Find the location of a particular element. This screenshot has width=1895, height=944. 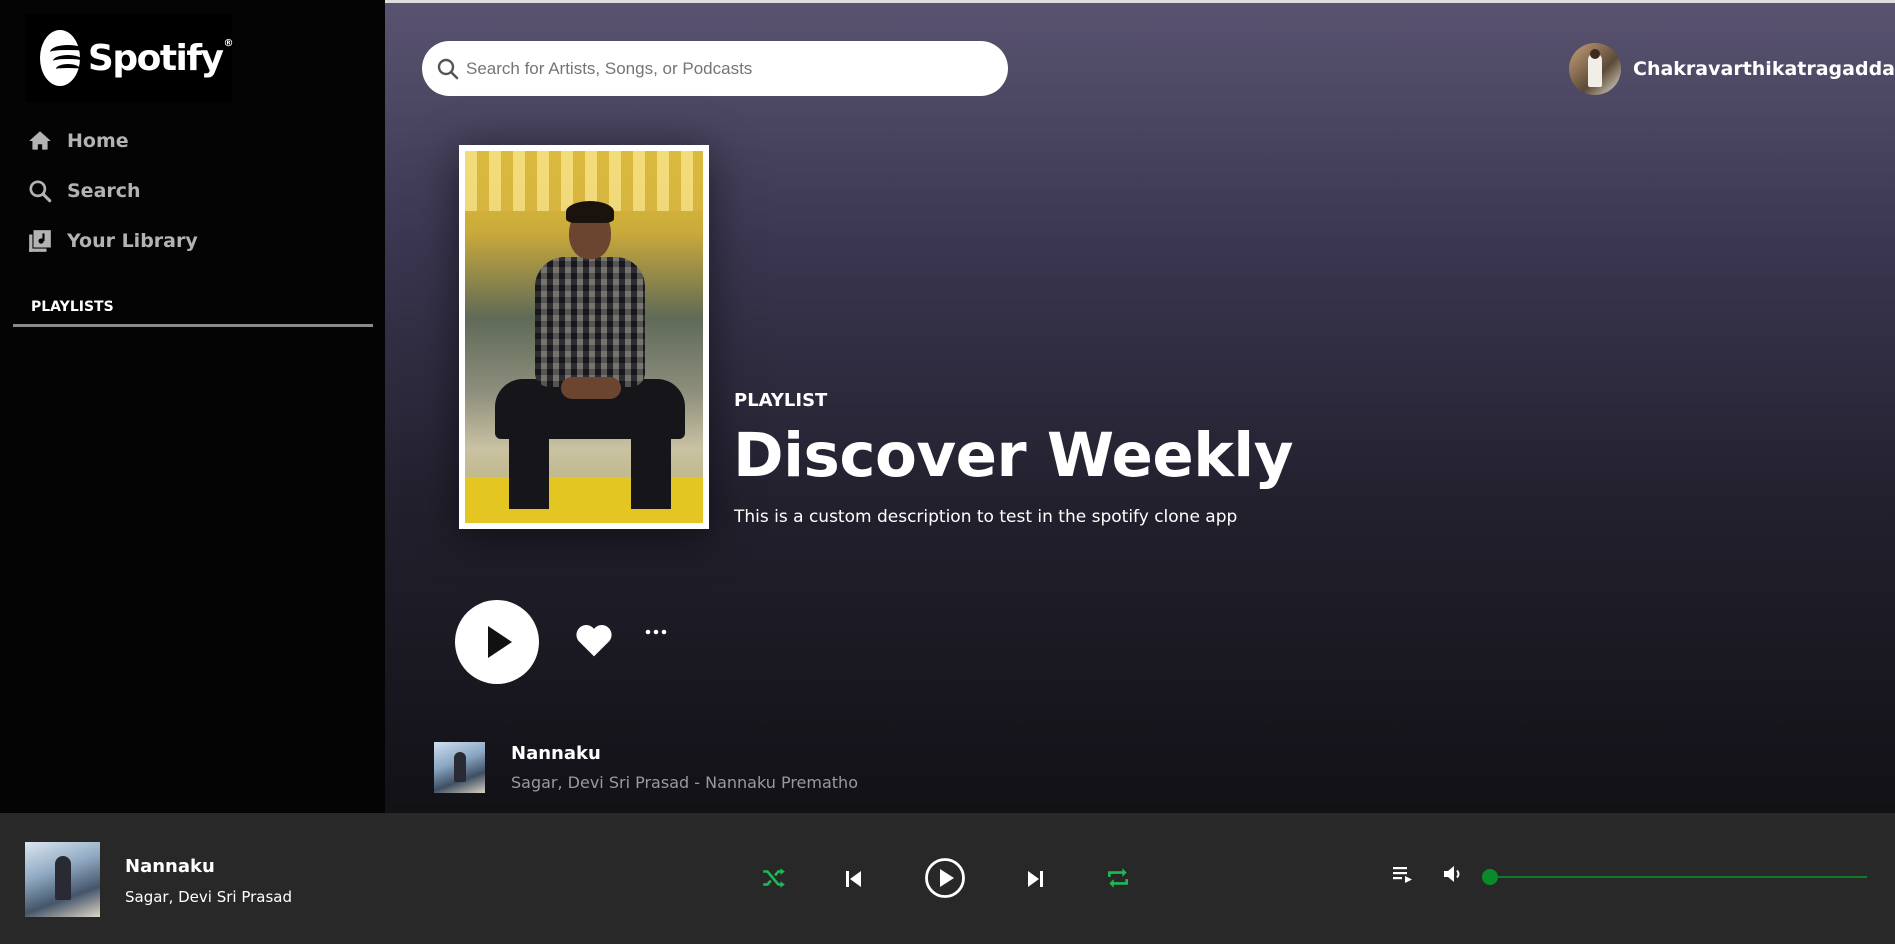

volume-icon is located at coordinates (1453, 874).